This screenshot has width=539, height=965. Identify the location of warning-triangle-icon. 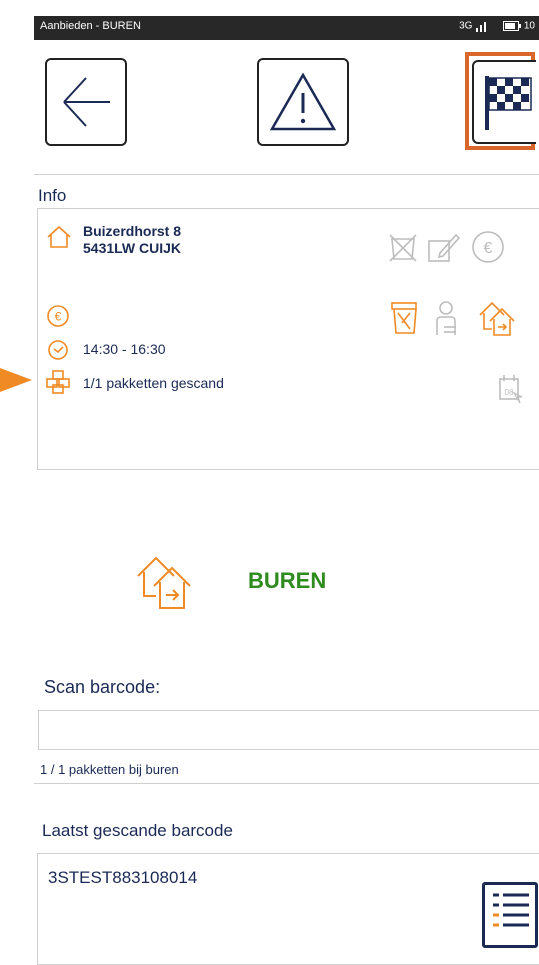
(303, 101).